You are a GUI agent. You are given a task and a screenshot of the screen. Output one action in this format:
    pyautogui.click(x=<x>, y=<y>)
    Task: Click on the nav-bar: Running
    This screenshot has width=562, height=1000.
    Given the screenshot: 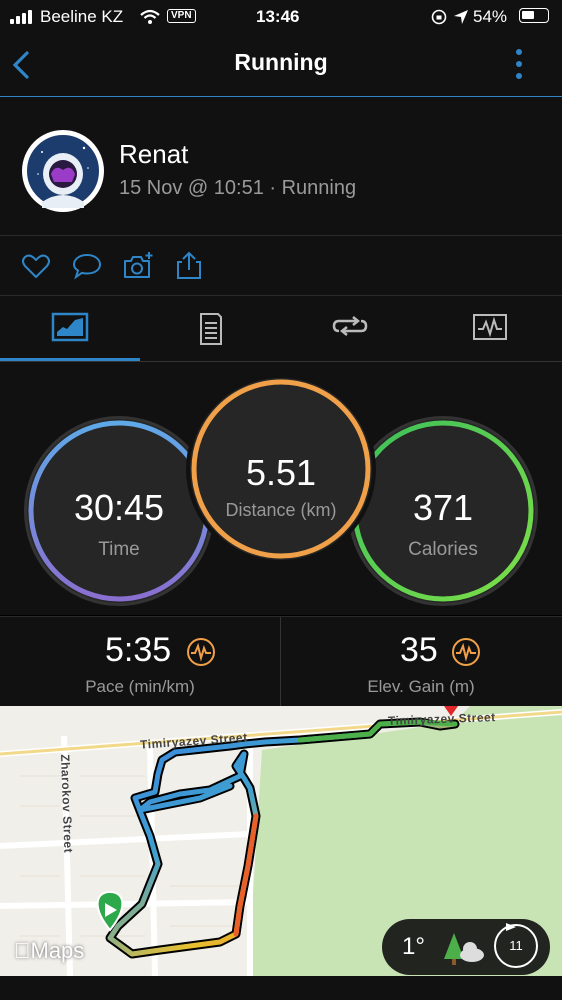 What is the action you would take?
    pyautogui.click(x=281, y=65)
    